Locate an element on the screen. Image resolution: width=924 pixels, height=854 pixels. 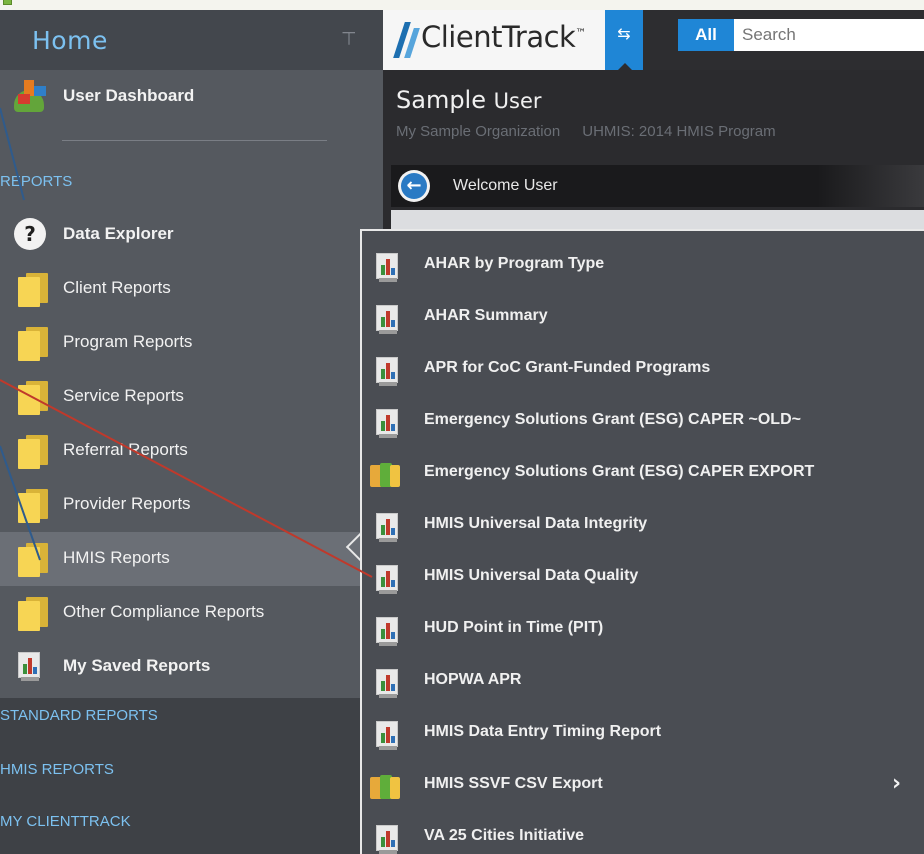
sidebar-item-program-reports: Program Reports is located at coordinates (191, 343).